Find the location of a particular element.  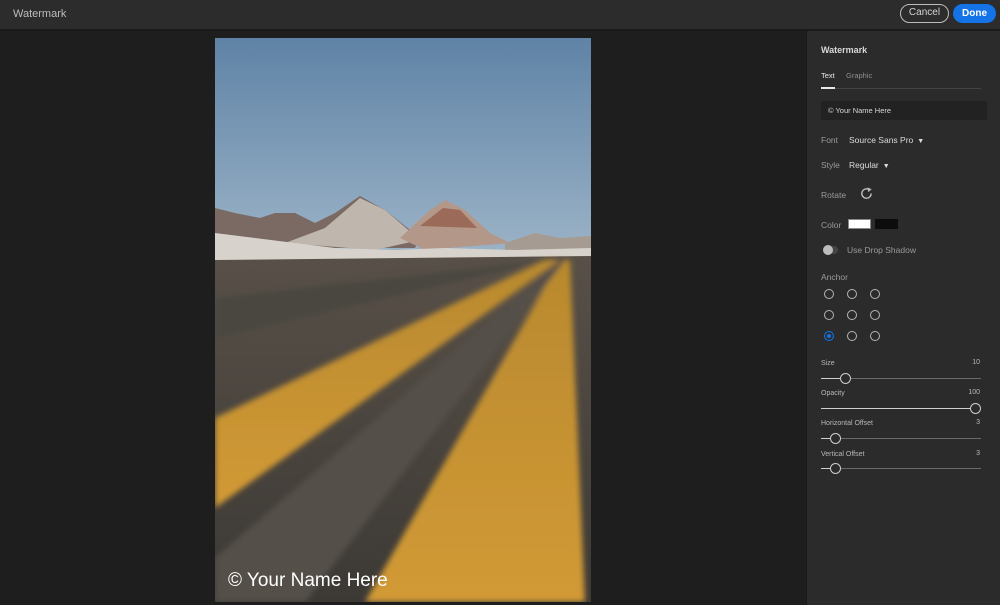

vertical-offset-label: Vertical Offset is located at coordinates (843, 454).